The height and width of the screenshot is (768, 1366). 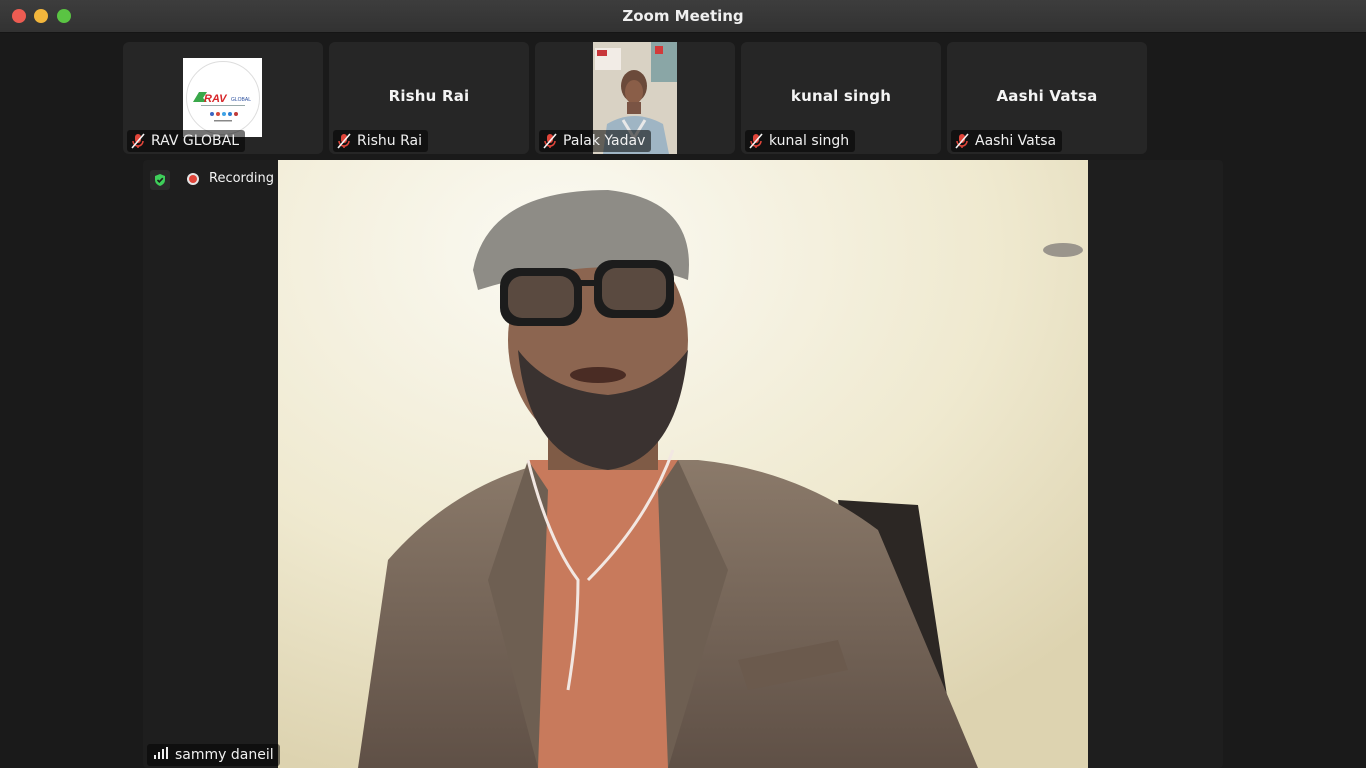 I want to click on window-title: Zoom Meeting, so click(x=683, y=16).